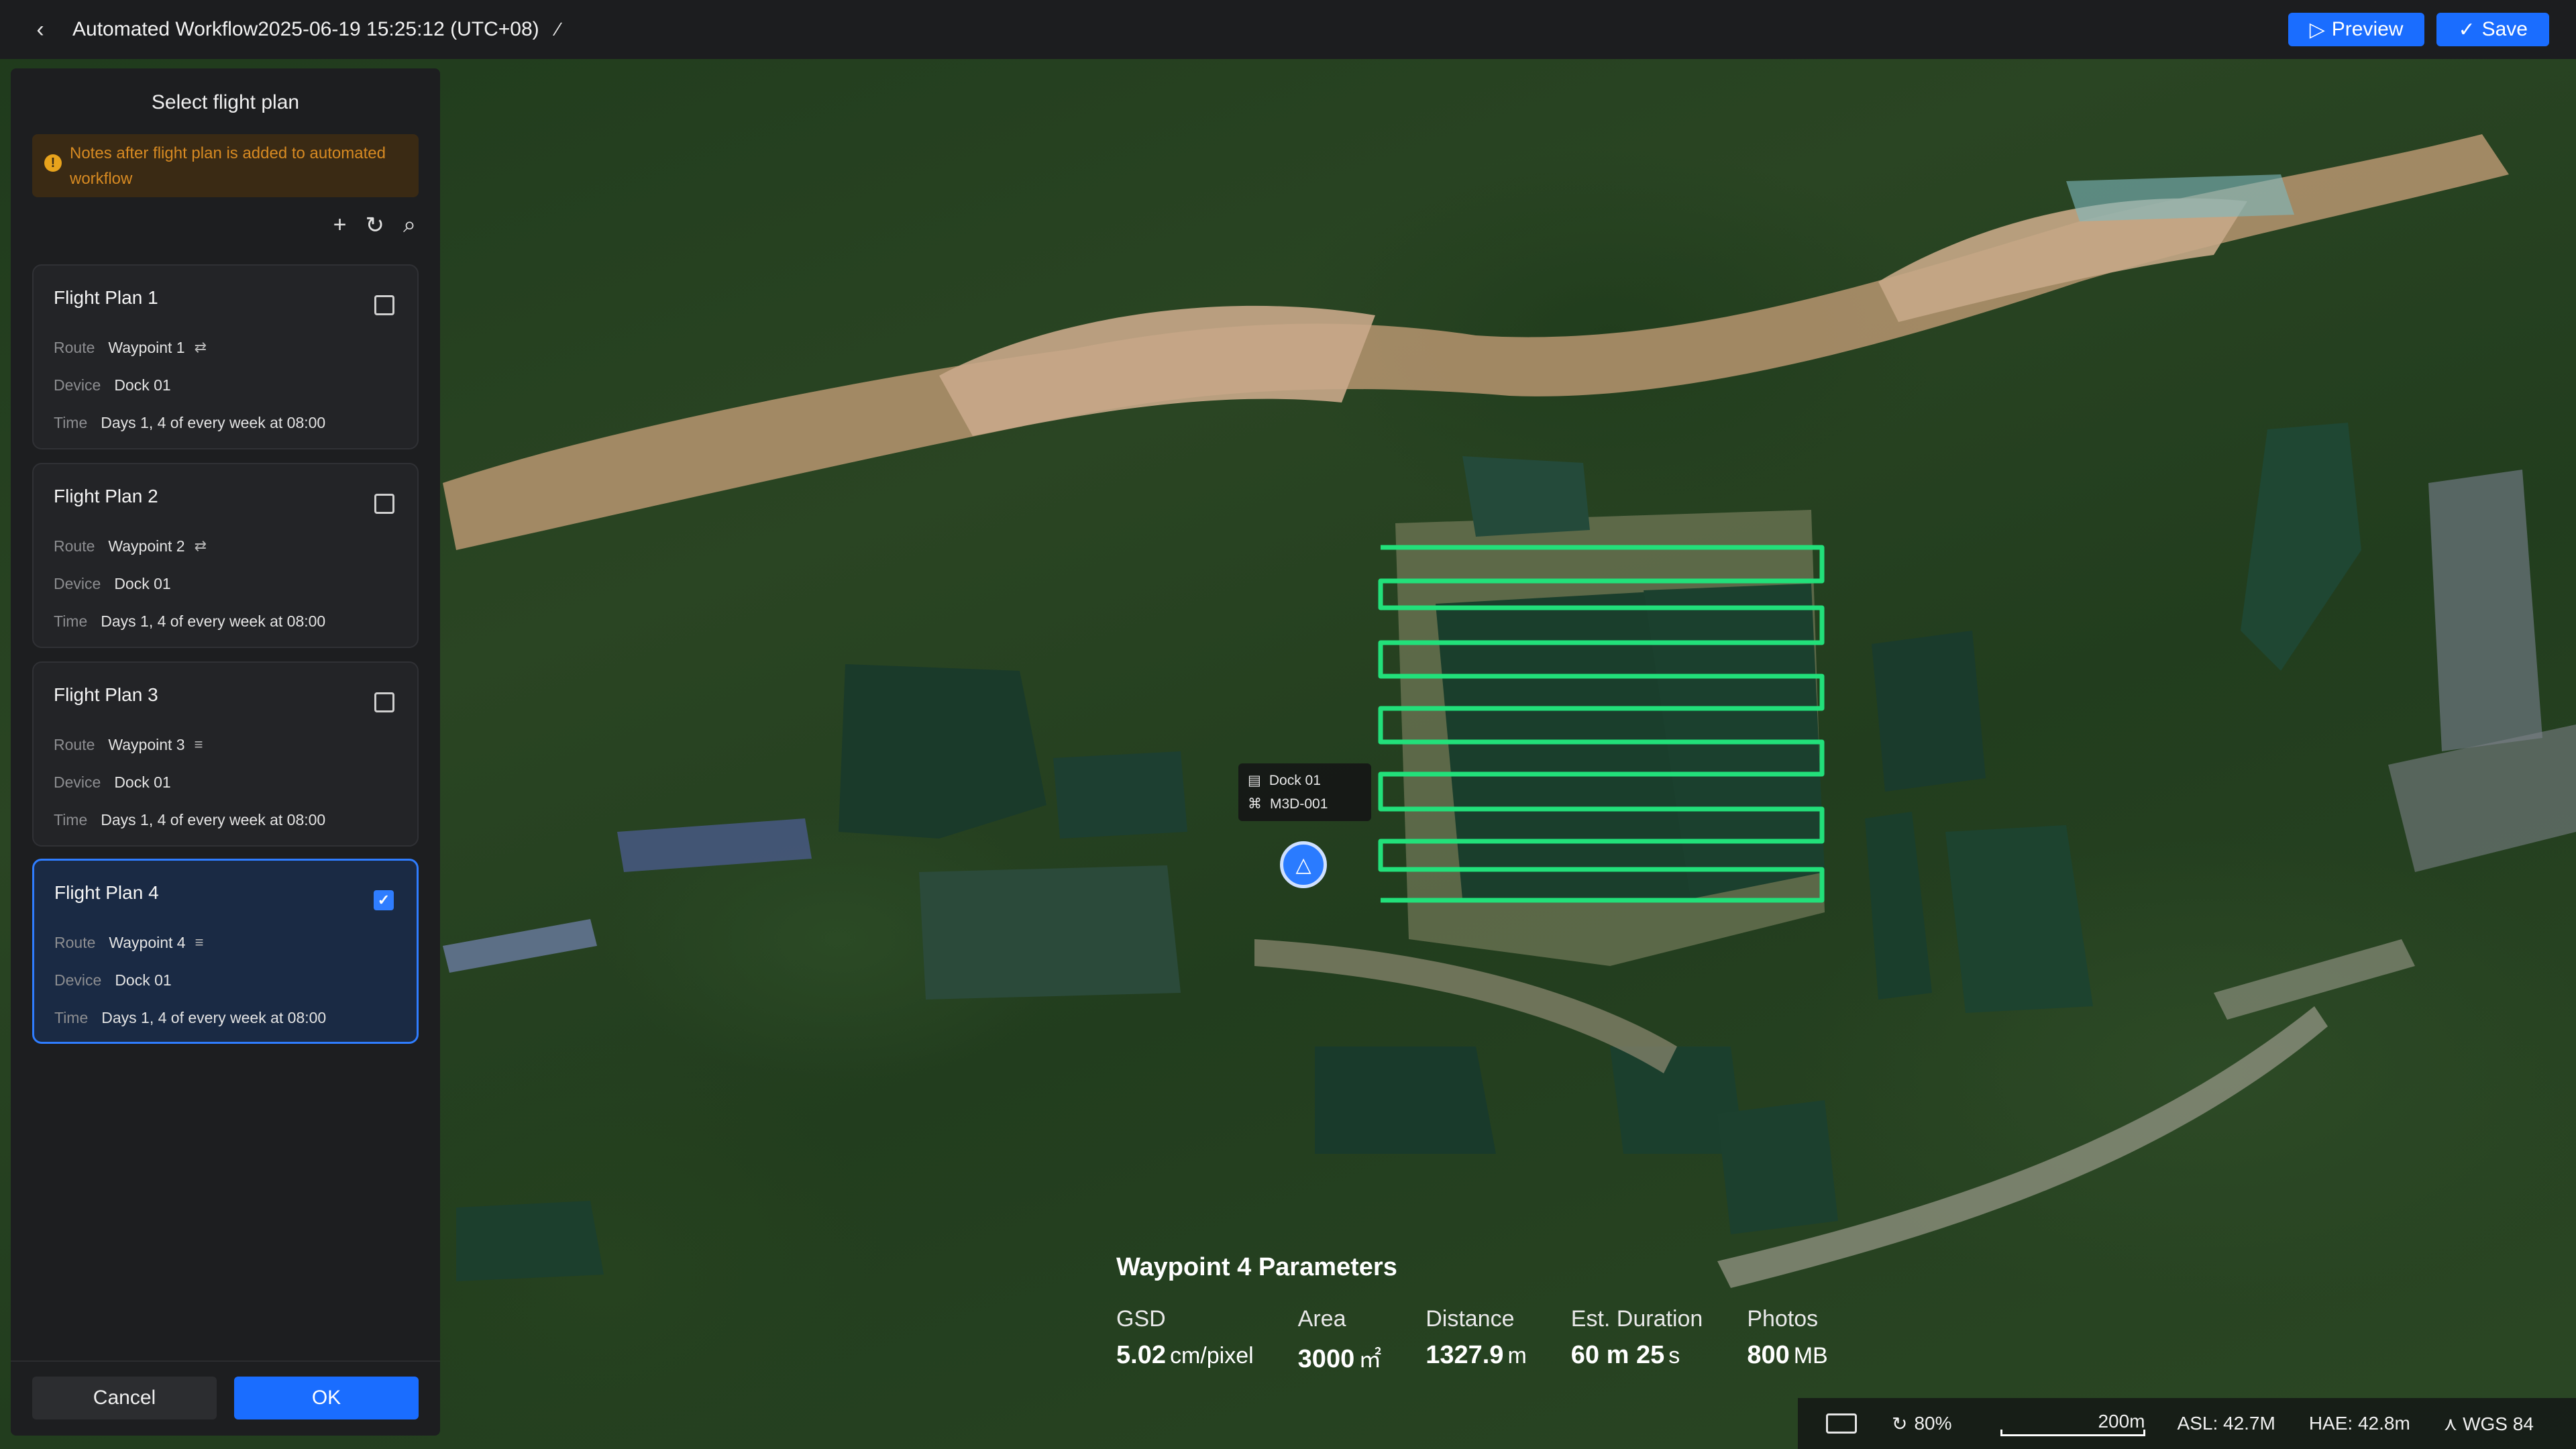  What do you see at coordinates (1305, 780) in the screenshot?
I see `dock-row: ▤ Dock 01` at bounding box center [1305, 780].